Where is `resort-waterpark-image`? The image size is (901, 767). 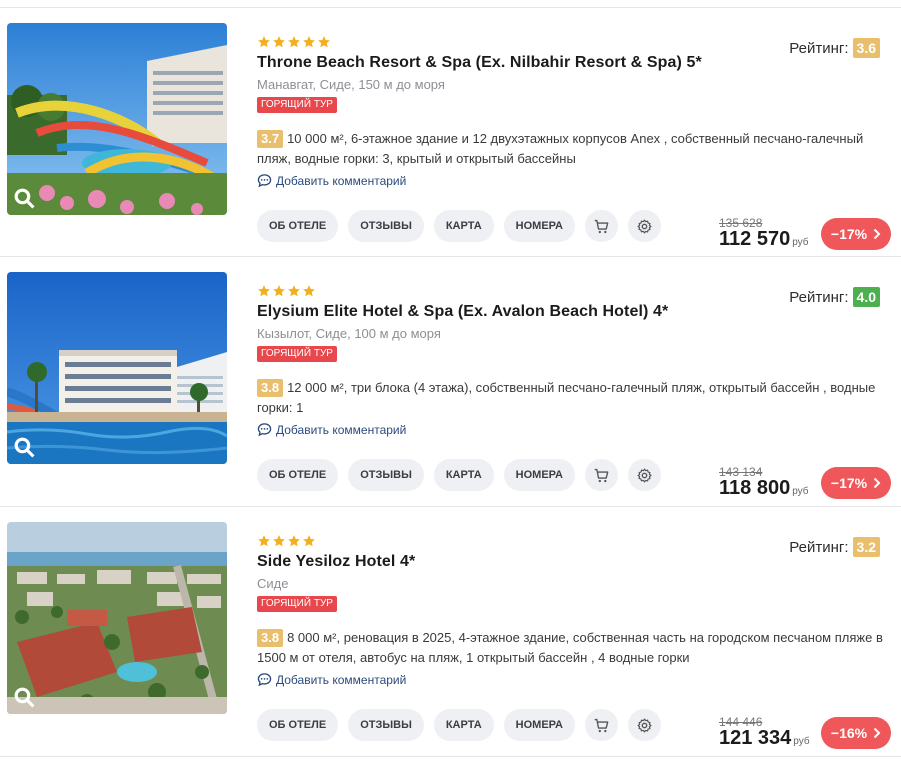 resort-waterpark-image is located at coordinates (117, 119).